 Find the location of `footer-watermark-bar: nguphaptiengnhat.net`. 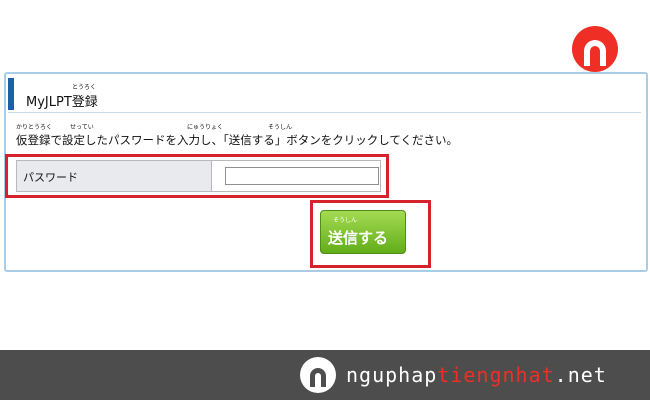

footer-watermark-bar: nguphaptiengnhat.net is located at coordinates (325, 375).